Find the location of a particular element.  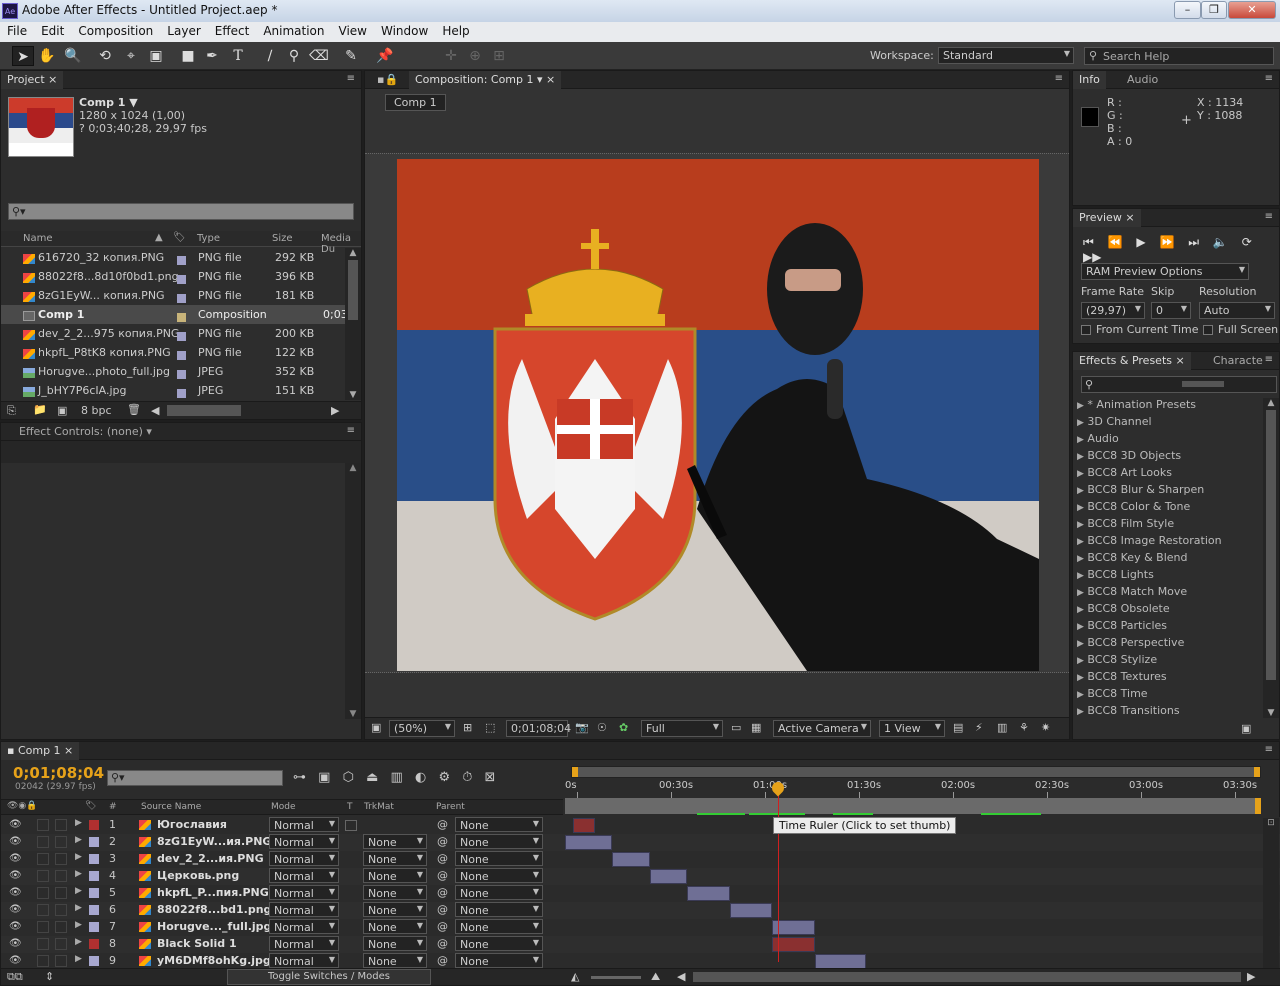

project-item: Comp 1 Composition 0;03 is located at coordinates (174, 314).